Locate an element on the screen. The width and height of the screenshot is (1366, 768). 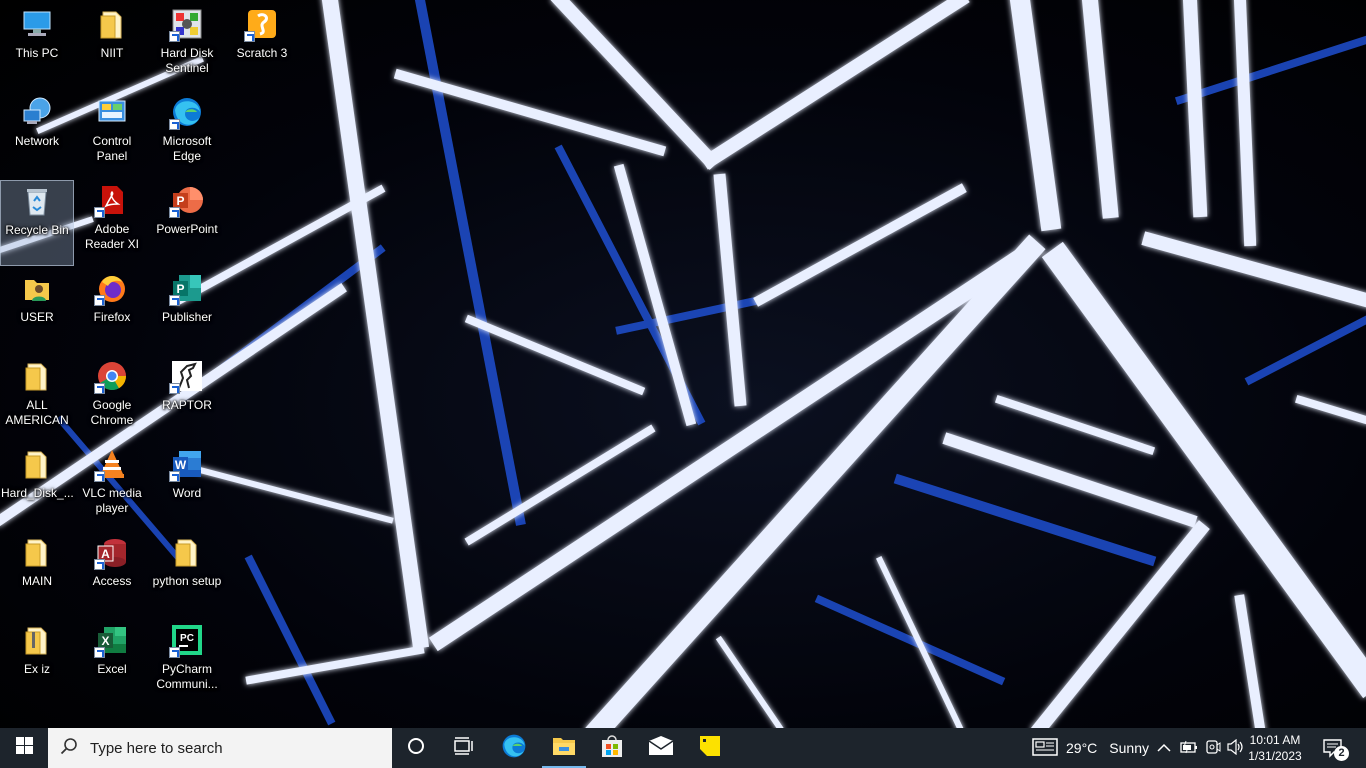
notification-badge: 2 is located at coordinates (1341, 753).